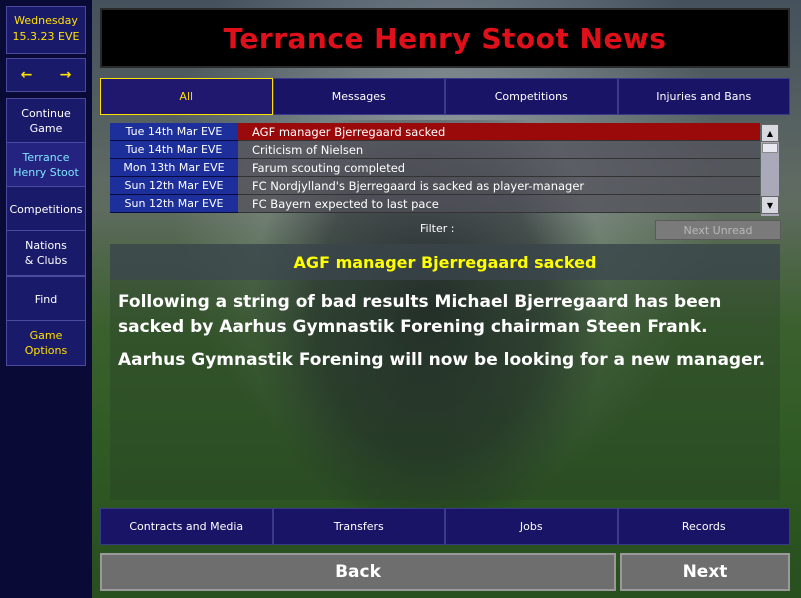 The width and height of the screenshot is (801, 598). Describe the element at coordinates (770, 205) in the screenshot. I see `scroll-down-icon: ▼` at that location.